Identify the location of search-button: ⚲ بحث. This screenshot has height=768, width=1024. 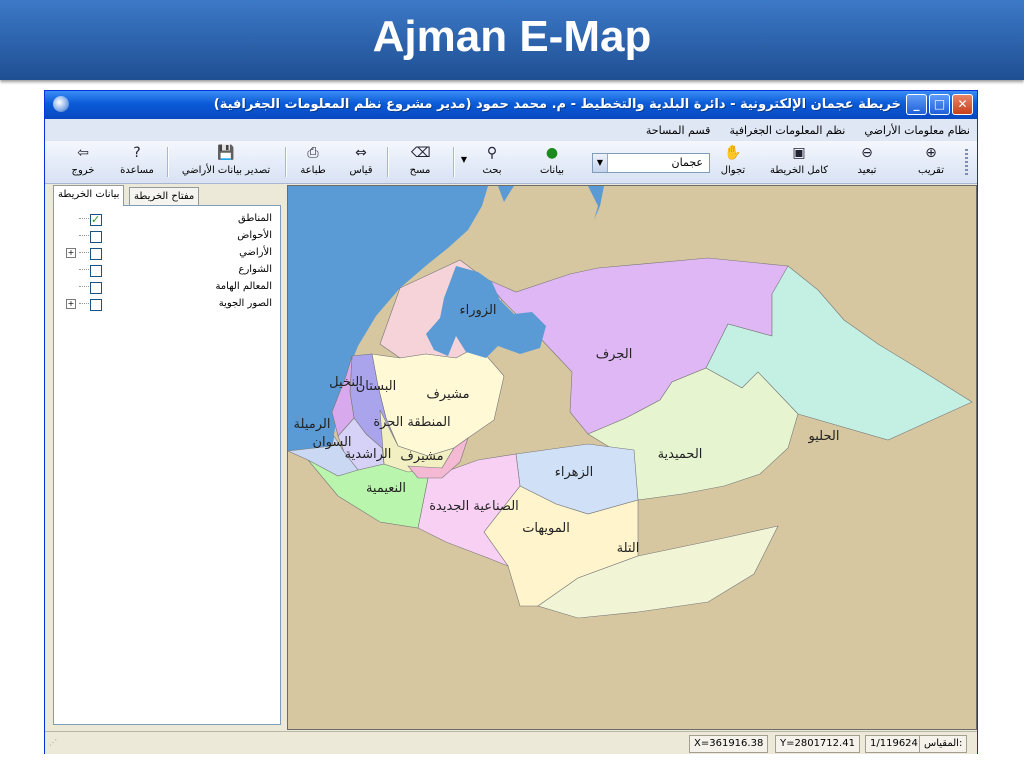
(492, 160).